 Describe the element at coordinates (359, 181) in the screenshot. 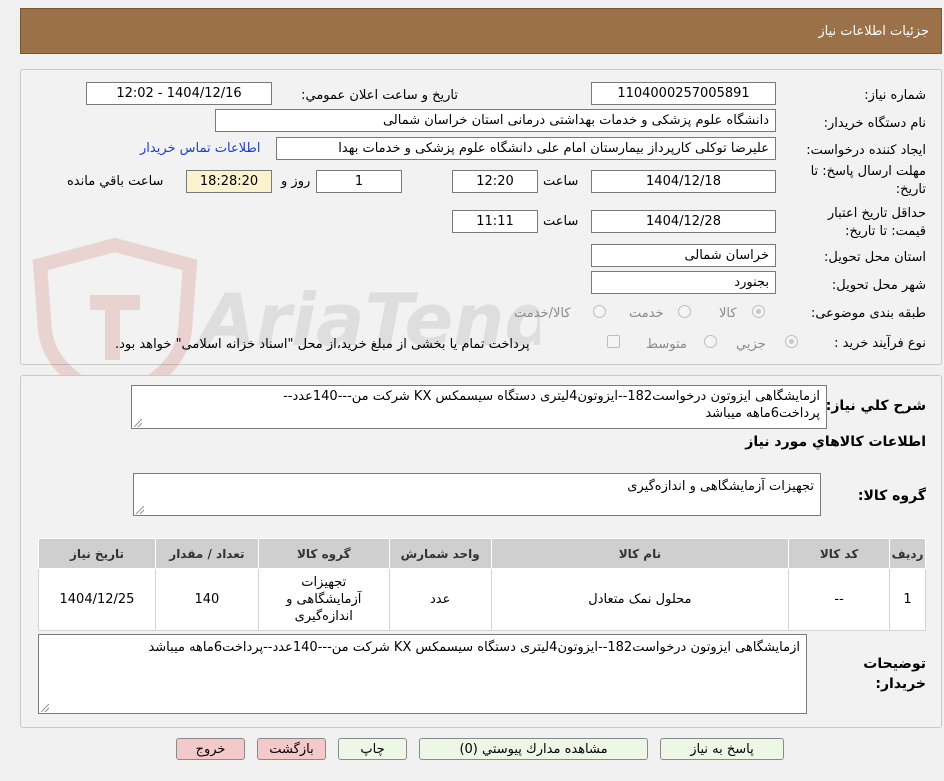

I see `deadline-days-field: 1` at that location.